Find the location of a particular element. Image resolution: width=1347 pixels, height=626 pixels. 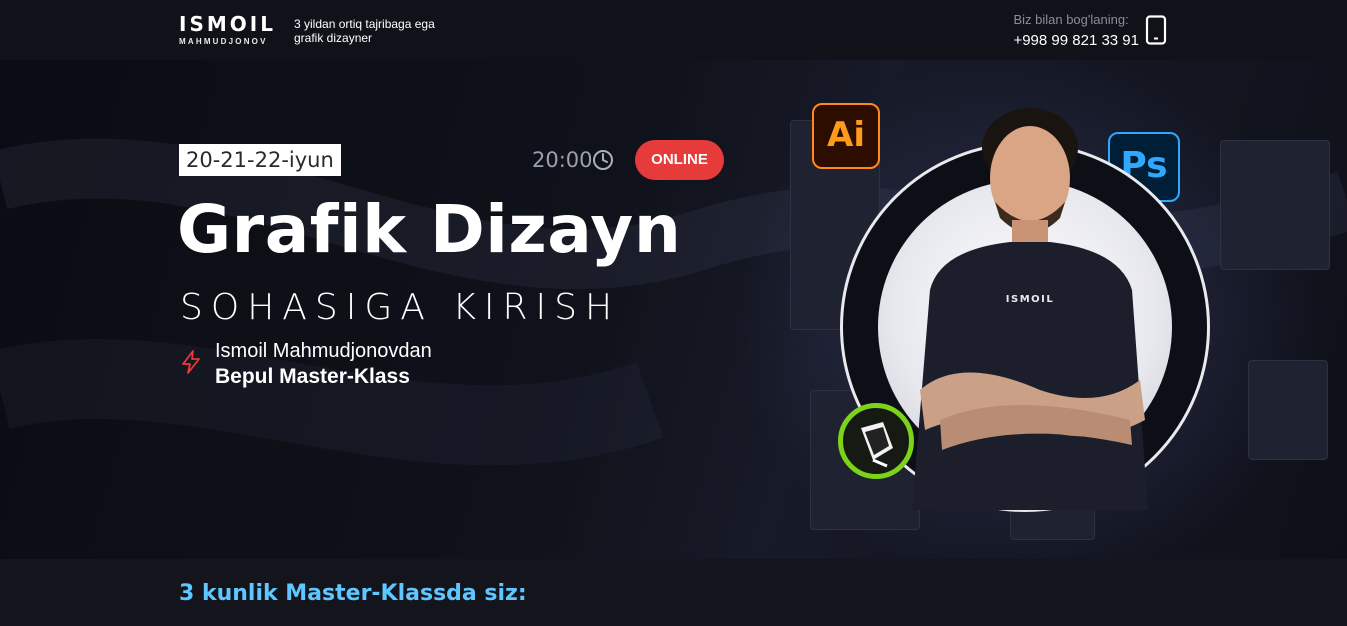

coreldraw-pen-icon is located at coordinates (876, 441).